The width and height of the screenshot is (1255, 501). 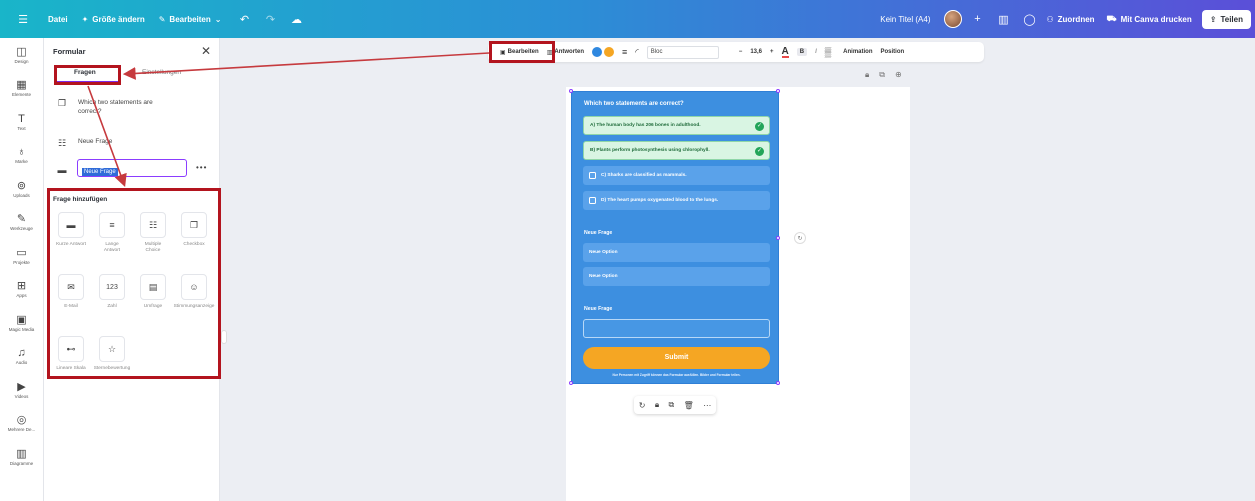 What do you see at coordinates (828, 52) in the screenshot?
I see `transparency-icon: ▒` at bounding box center [828, 52].